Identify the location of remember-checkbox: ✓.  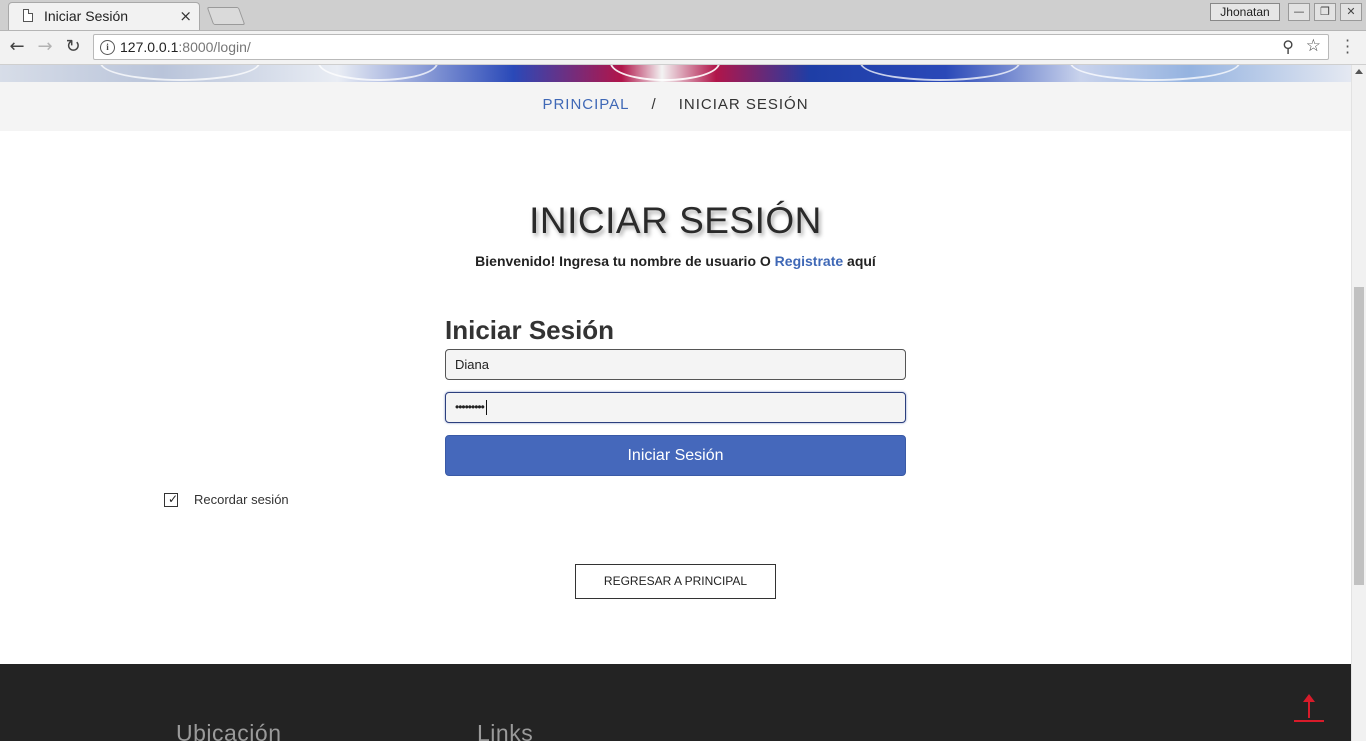
(171, 499).